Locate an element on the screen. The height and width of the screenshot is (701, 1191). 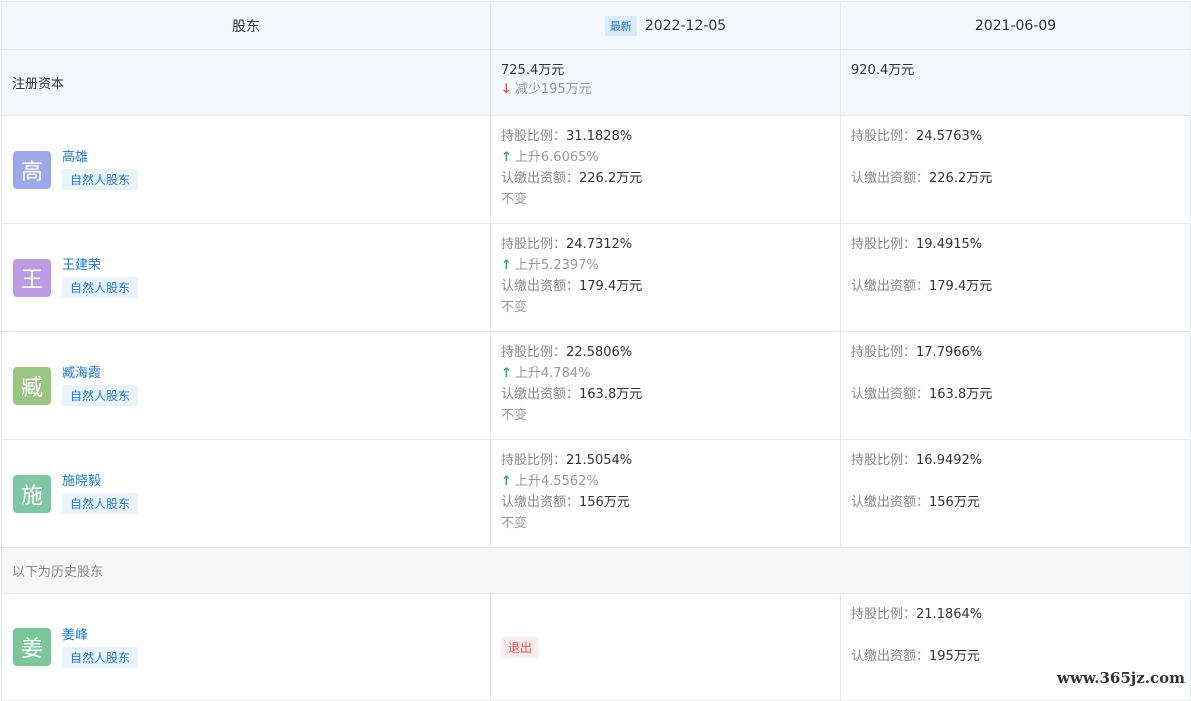
ratio-latest: 21.5054% is located at coordinates (599, 460).